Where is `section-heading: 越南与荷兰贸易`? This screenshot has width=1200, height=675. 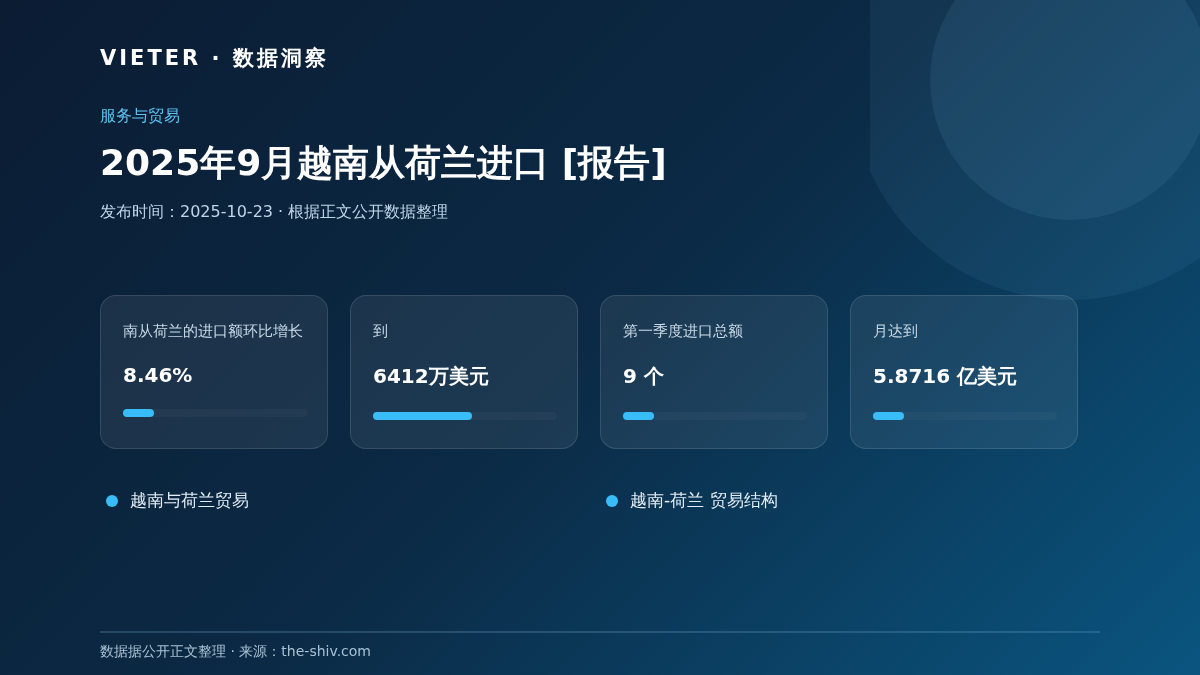
section-heading: 越南与荷兰贸易 is located at coordinates (189, 500).